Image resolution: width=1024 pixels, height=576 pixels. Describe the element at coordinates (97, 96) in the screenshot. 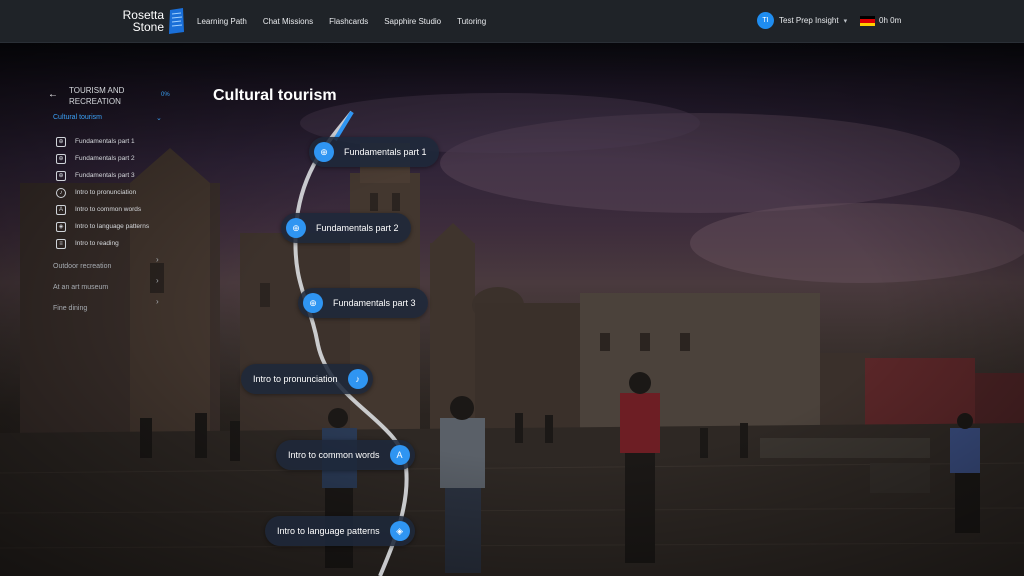

I see `unit-title: TOURISM AND RECREATION` at that location.